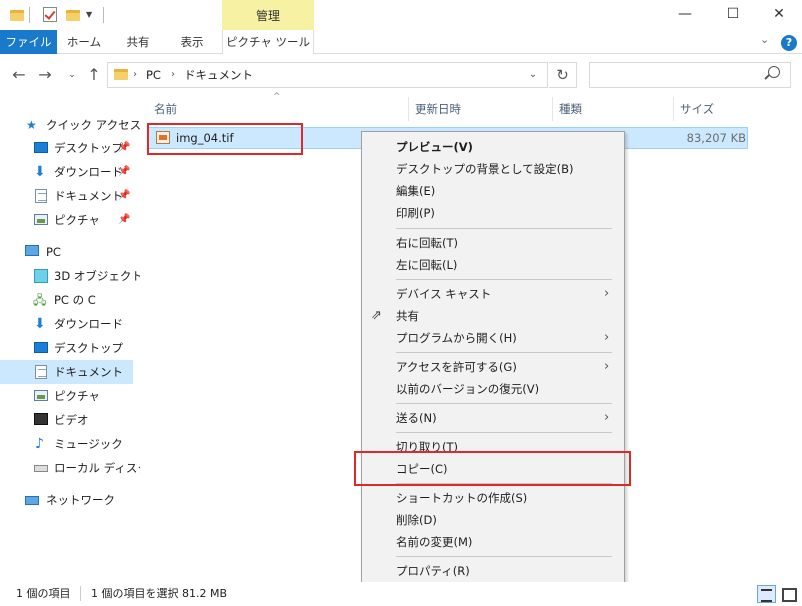  I want to click on menu-item-cast: デバイス キャスト ›, so click(493, 294).